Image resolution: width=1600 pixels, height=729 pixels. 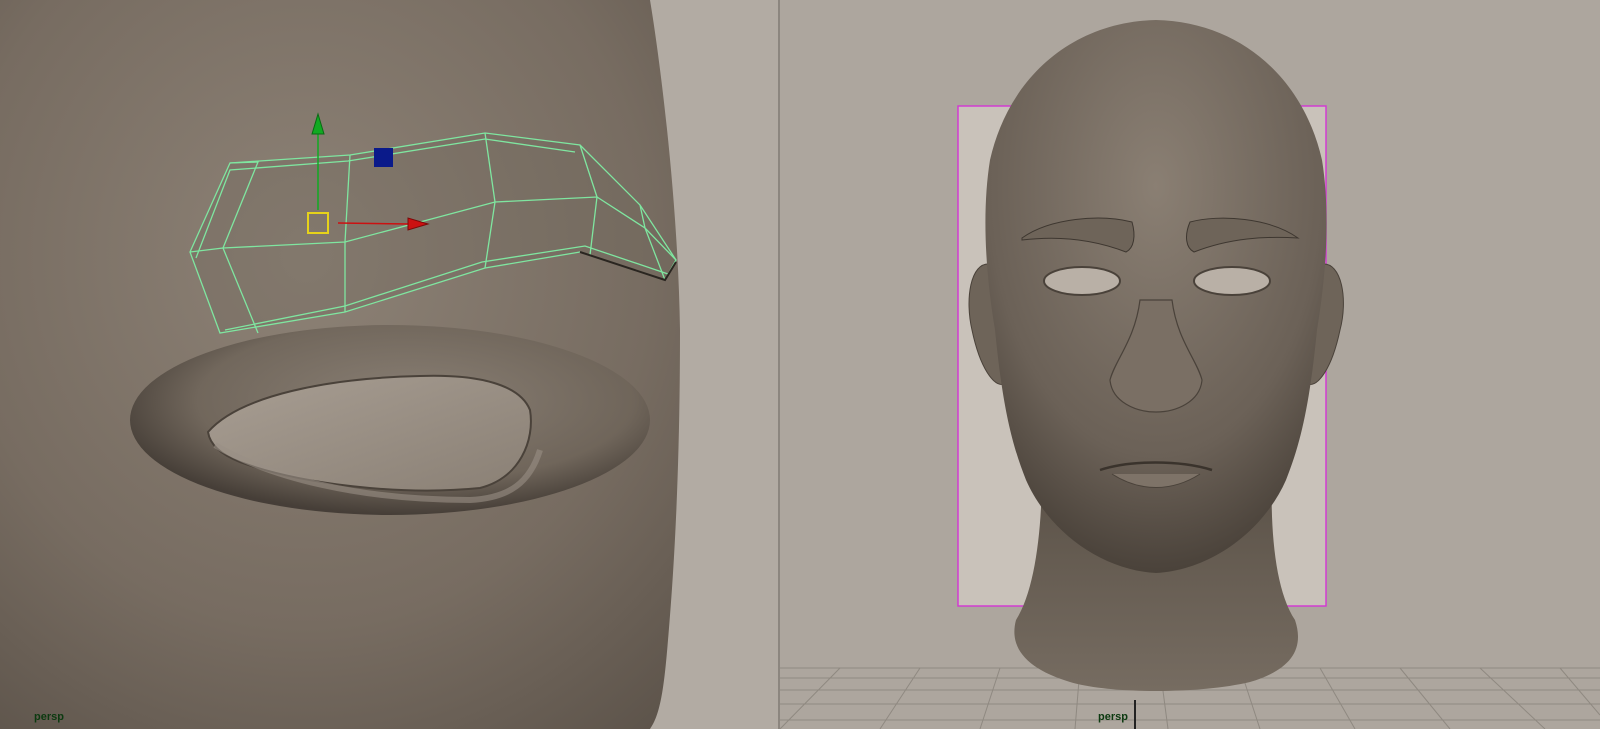 What do you see at coordinates (374, 223) in the screenshot?
I see `manip-x-axis` at bounding box center [374, 223].